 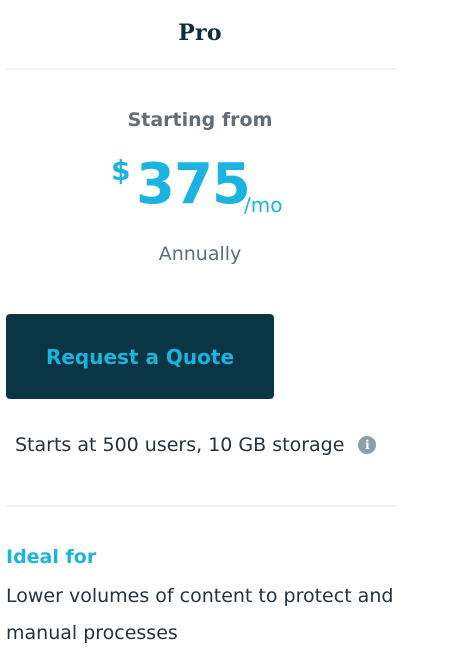 What do you see at coordinates (140, 356) in the screenshot?
I see `request-quote-button: Request a Quote` at bounding box center [140, 356].